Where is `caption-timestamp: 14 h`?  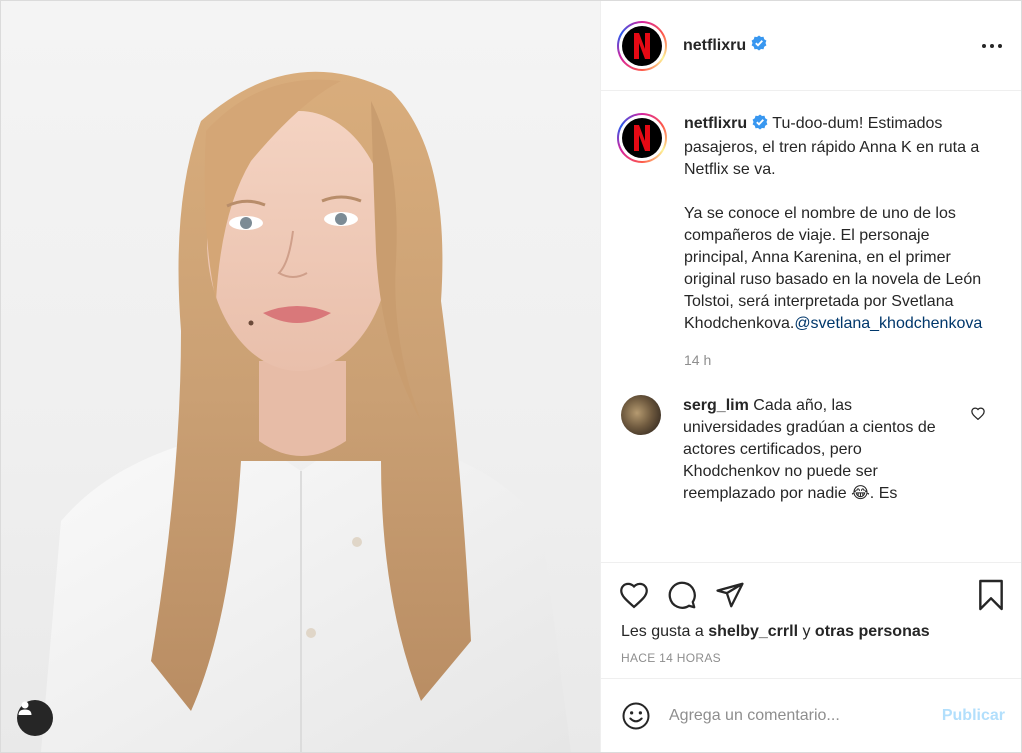 caption-timestamp: 14 h is located at coordinates (834, 360).